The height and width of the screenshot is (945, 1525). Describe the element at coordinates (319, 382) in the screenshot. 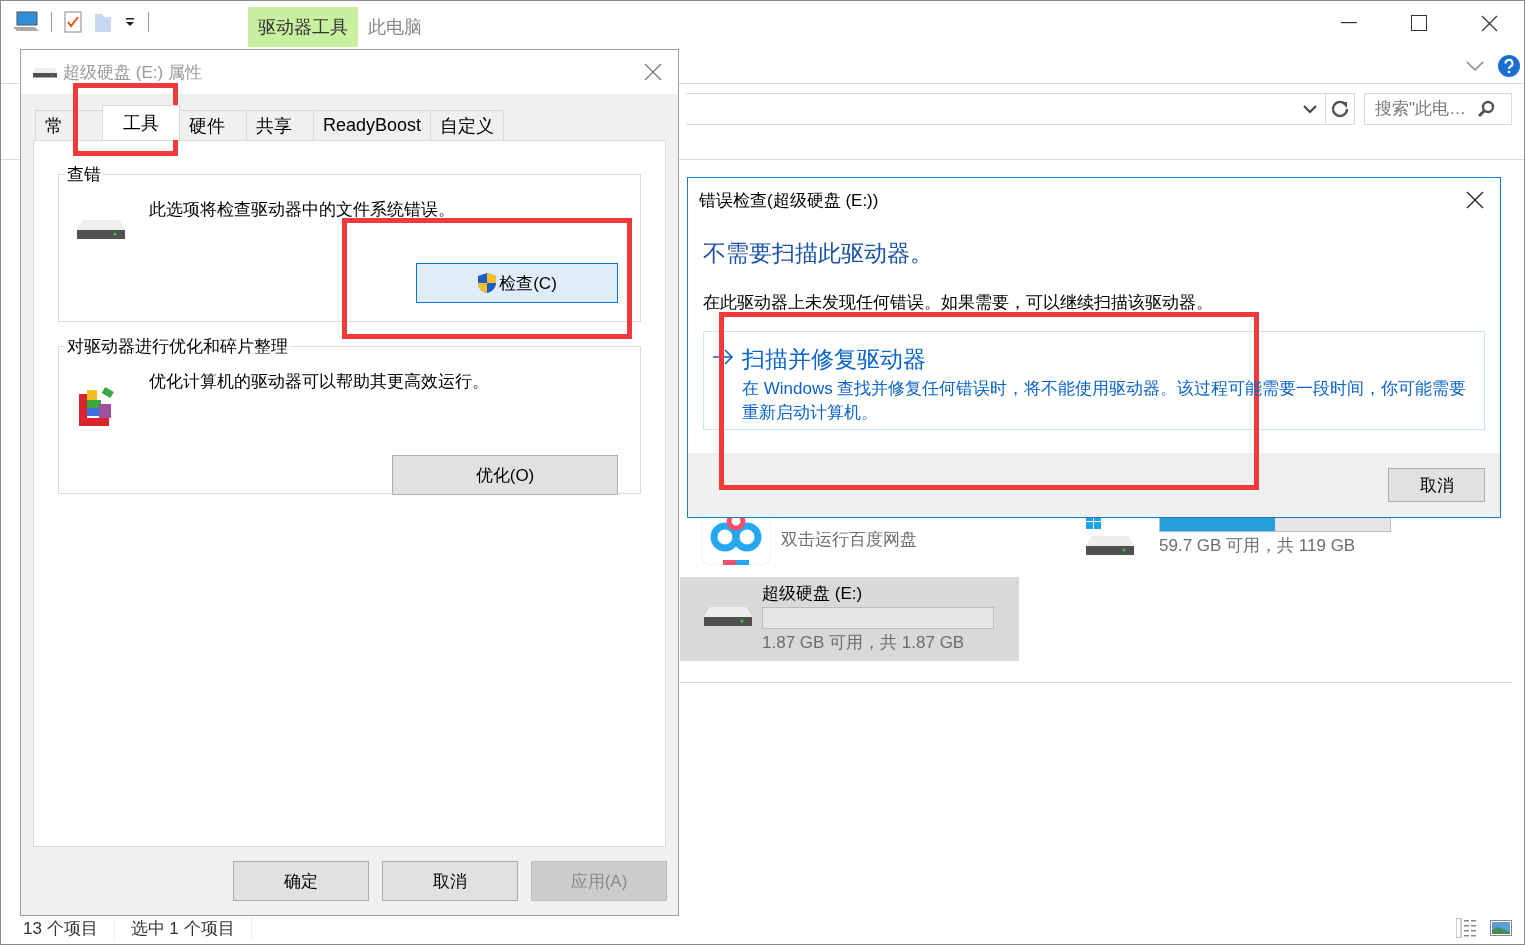

I see `group-description: 优化计算机的驱动器可以帮助其更高效运行。` at that location.